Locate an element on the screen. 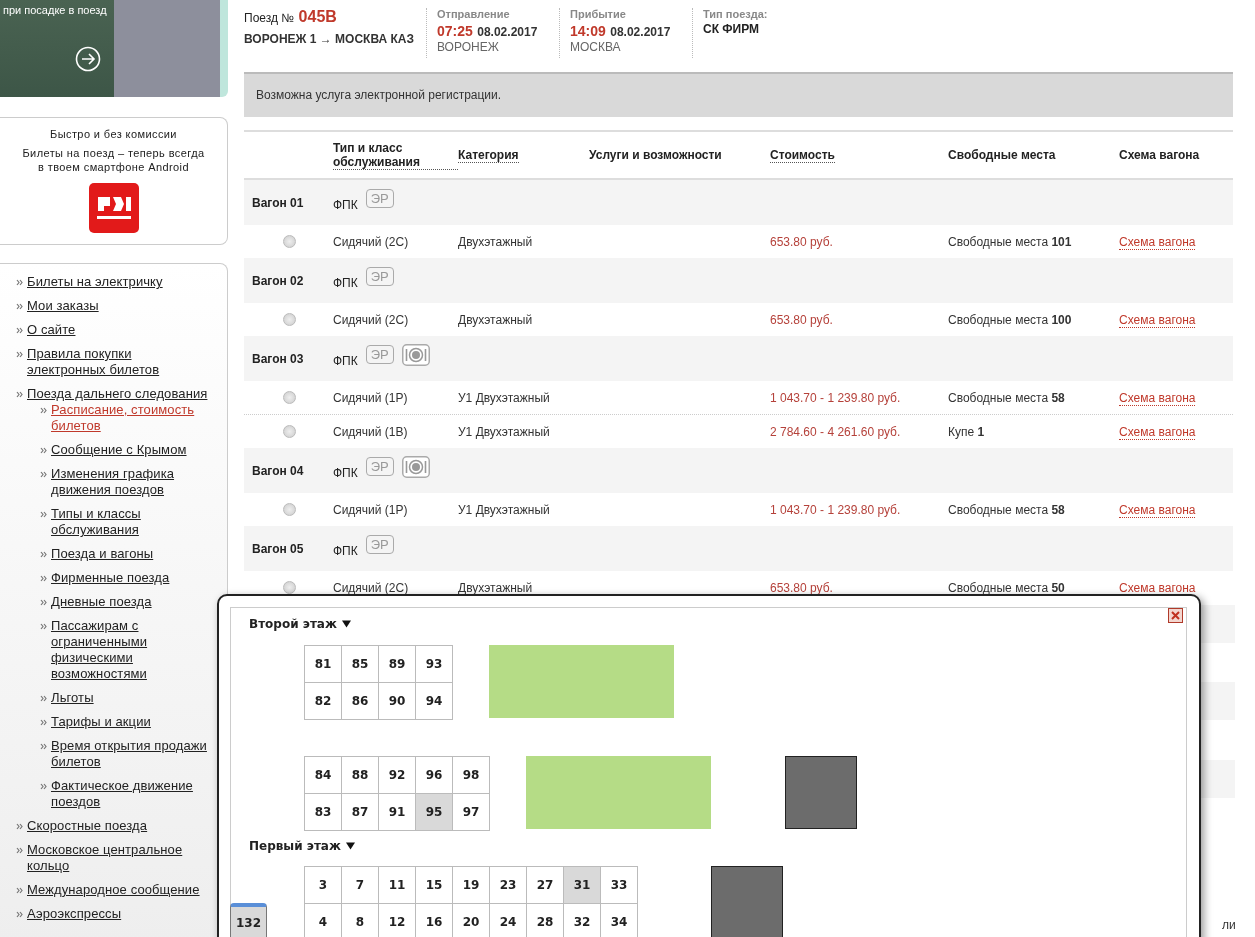  seat: 7 is located at coordinates (360, 885).